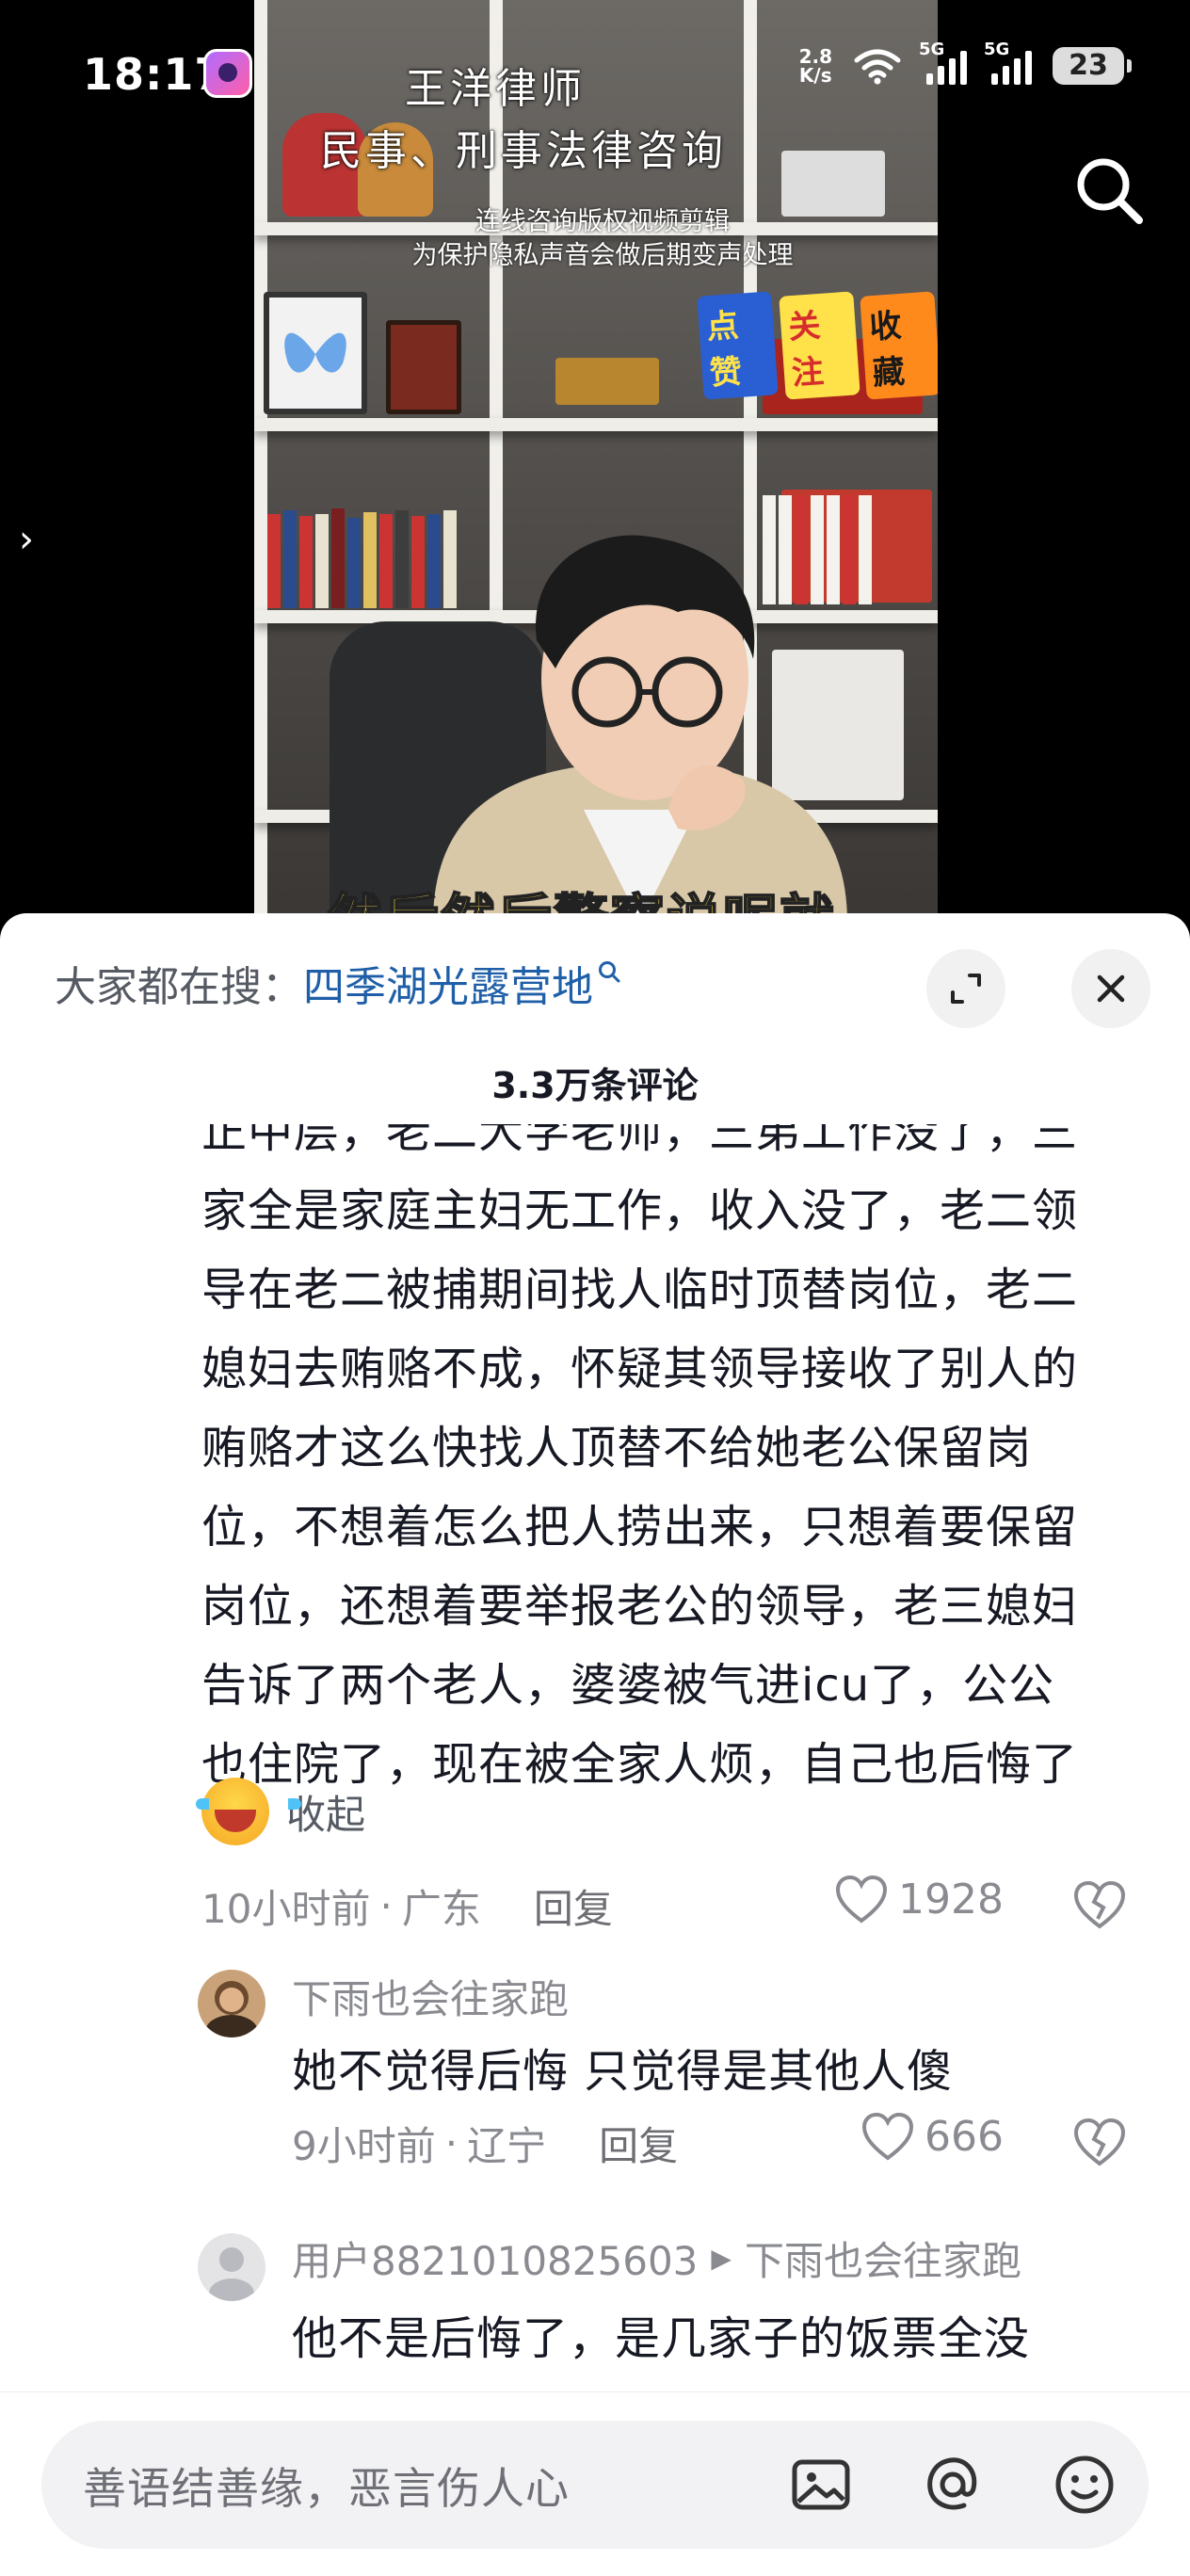 This screenshot has height=2576, width=1190. I want to click on reply-author-line: 用户8821010825603 ▶ 下雨也会往家跑, so click(656, 2258).